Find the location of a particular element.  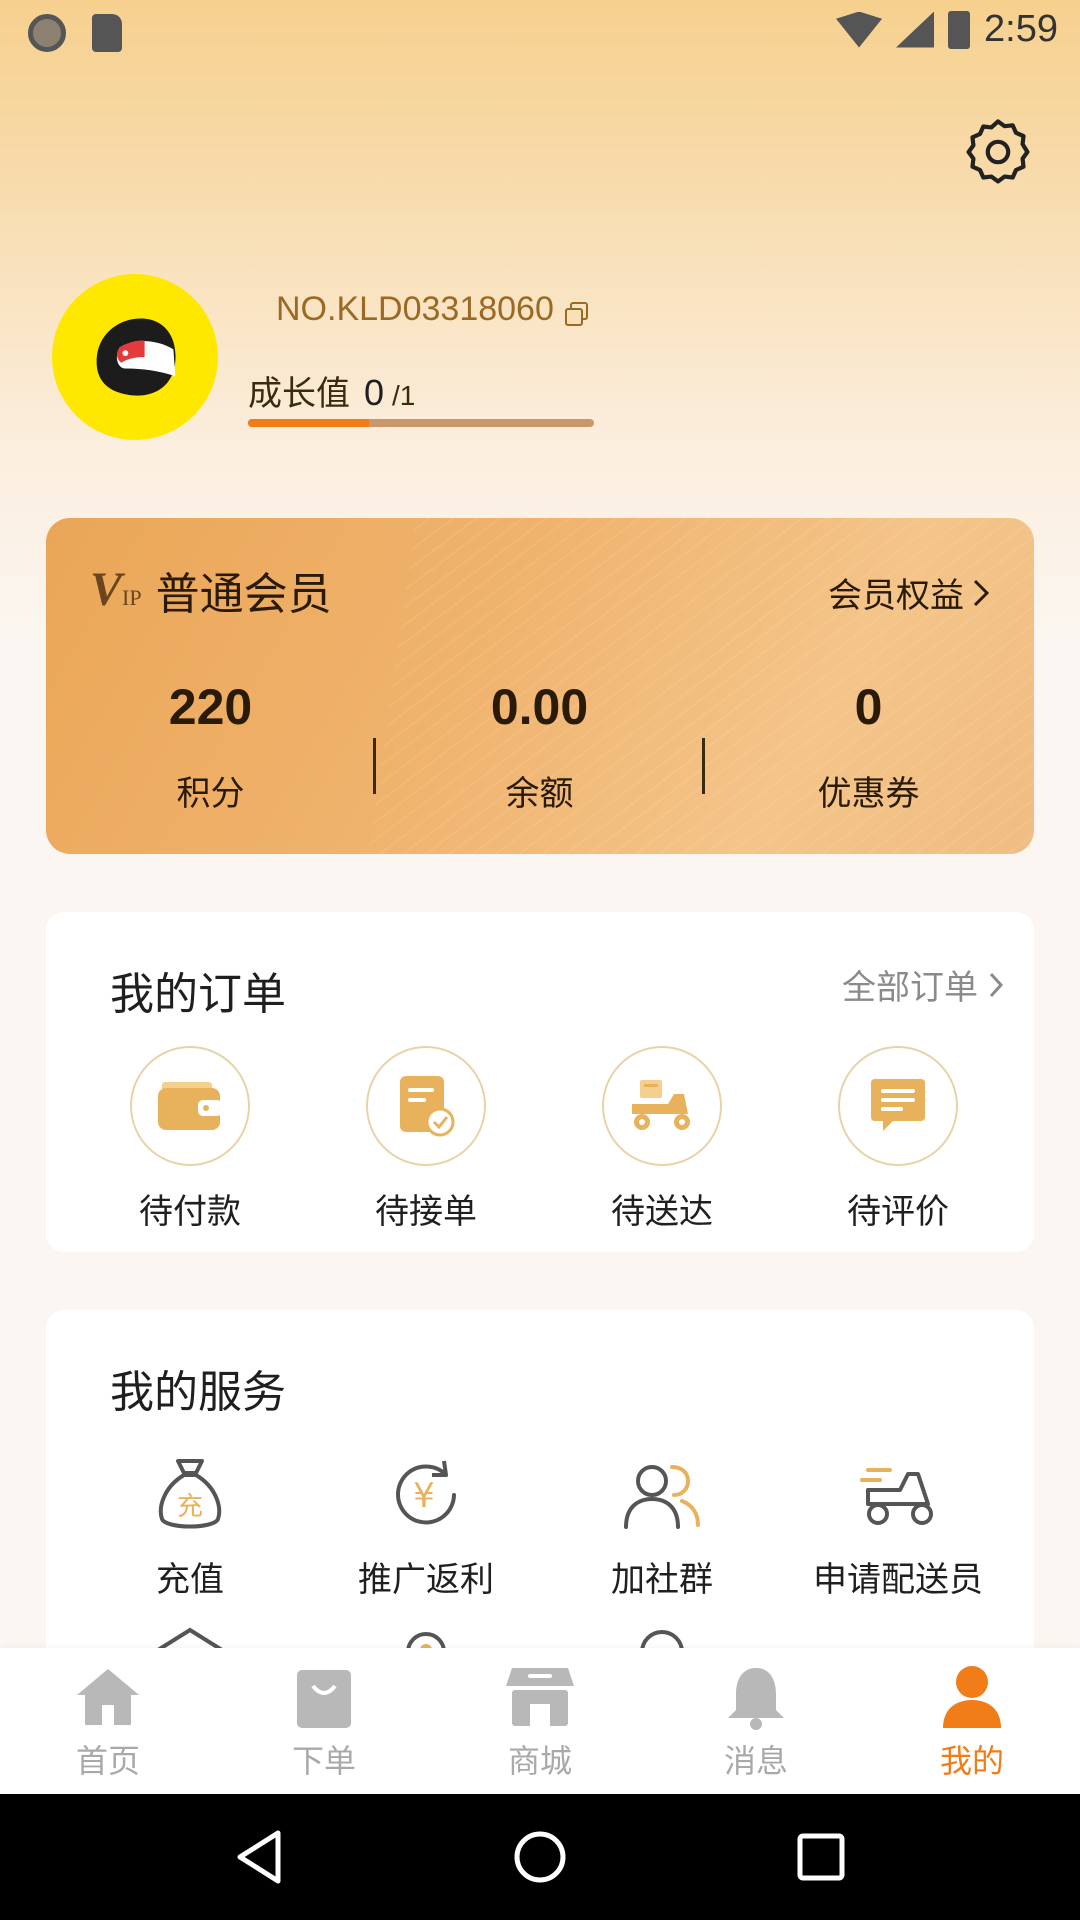

order-in-delivery-label: 待送达 is located at coordinates (662, 1212).